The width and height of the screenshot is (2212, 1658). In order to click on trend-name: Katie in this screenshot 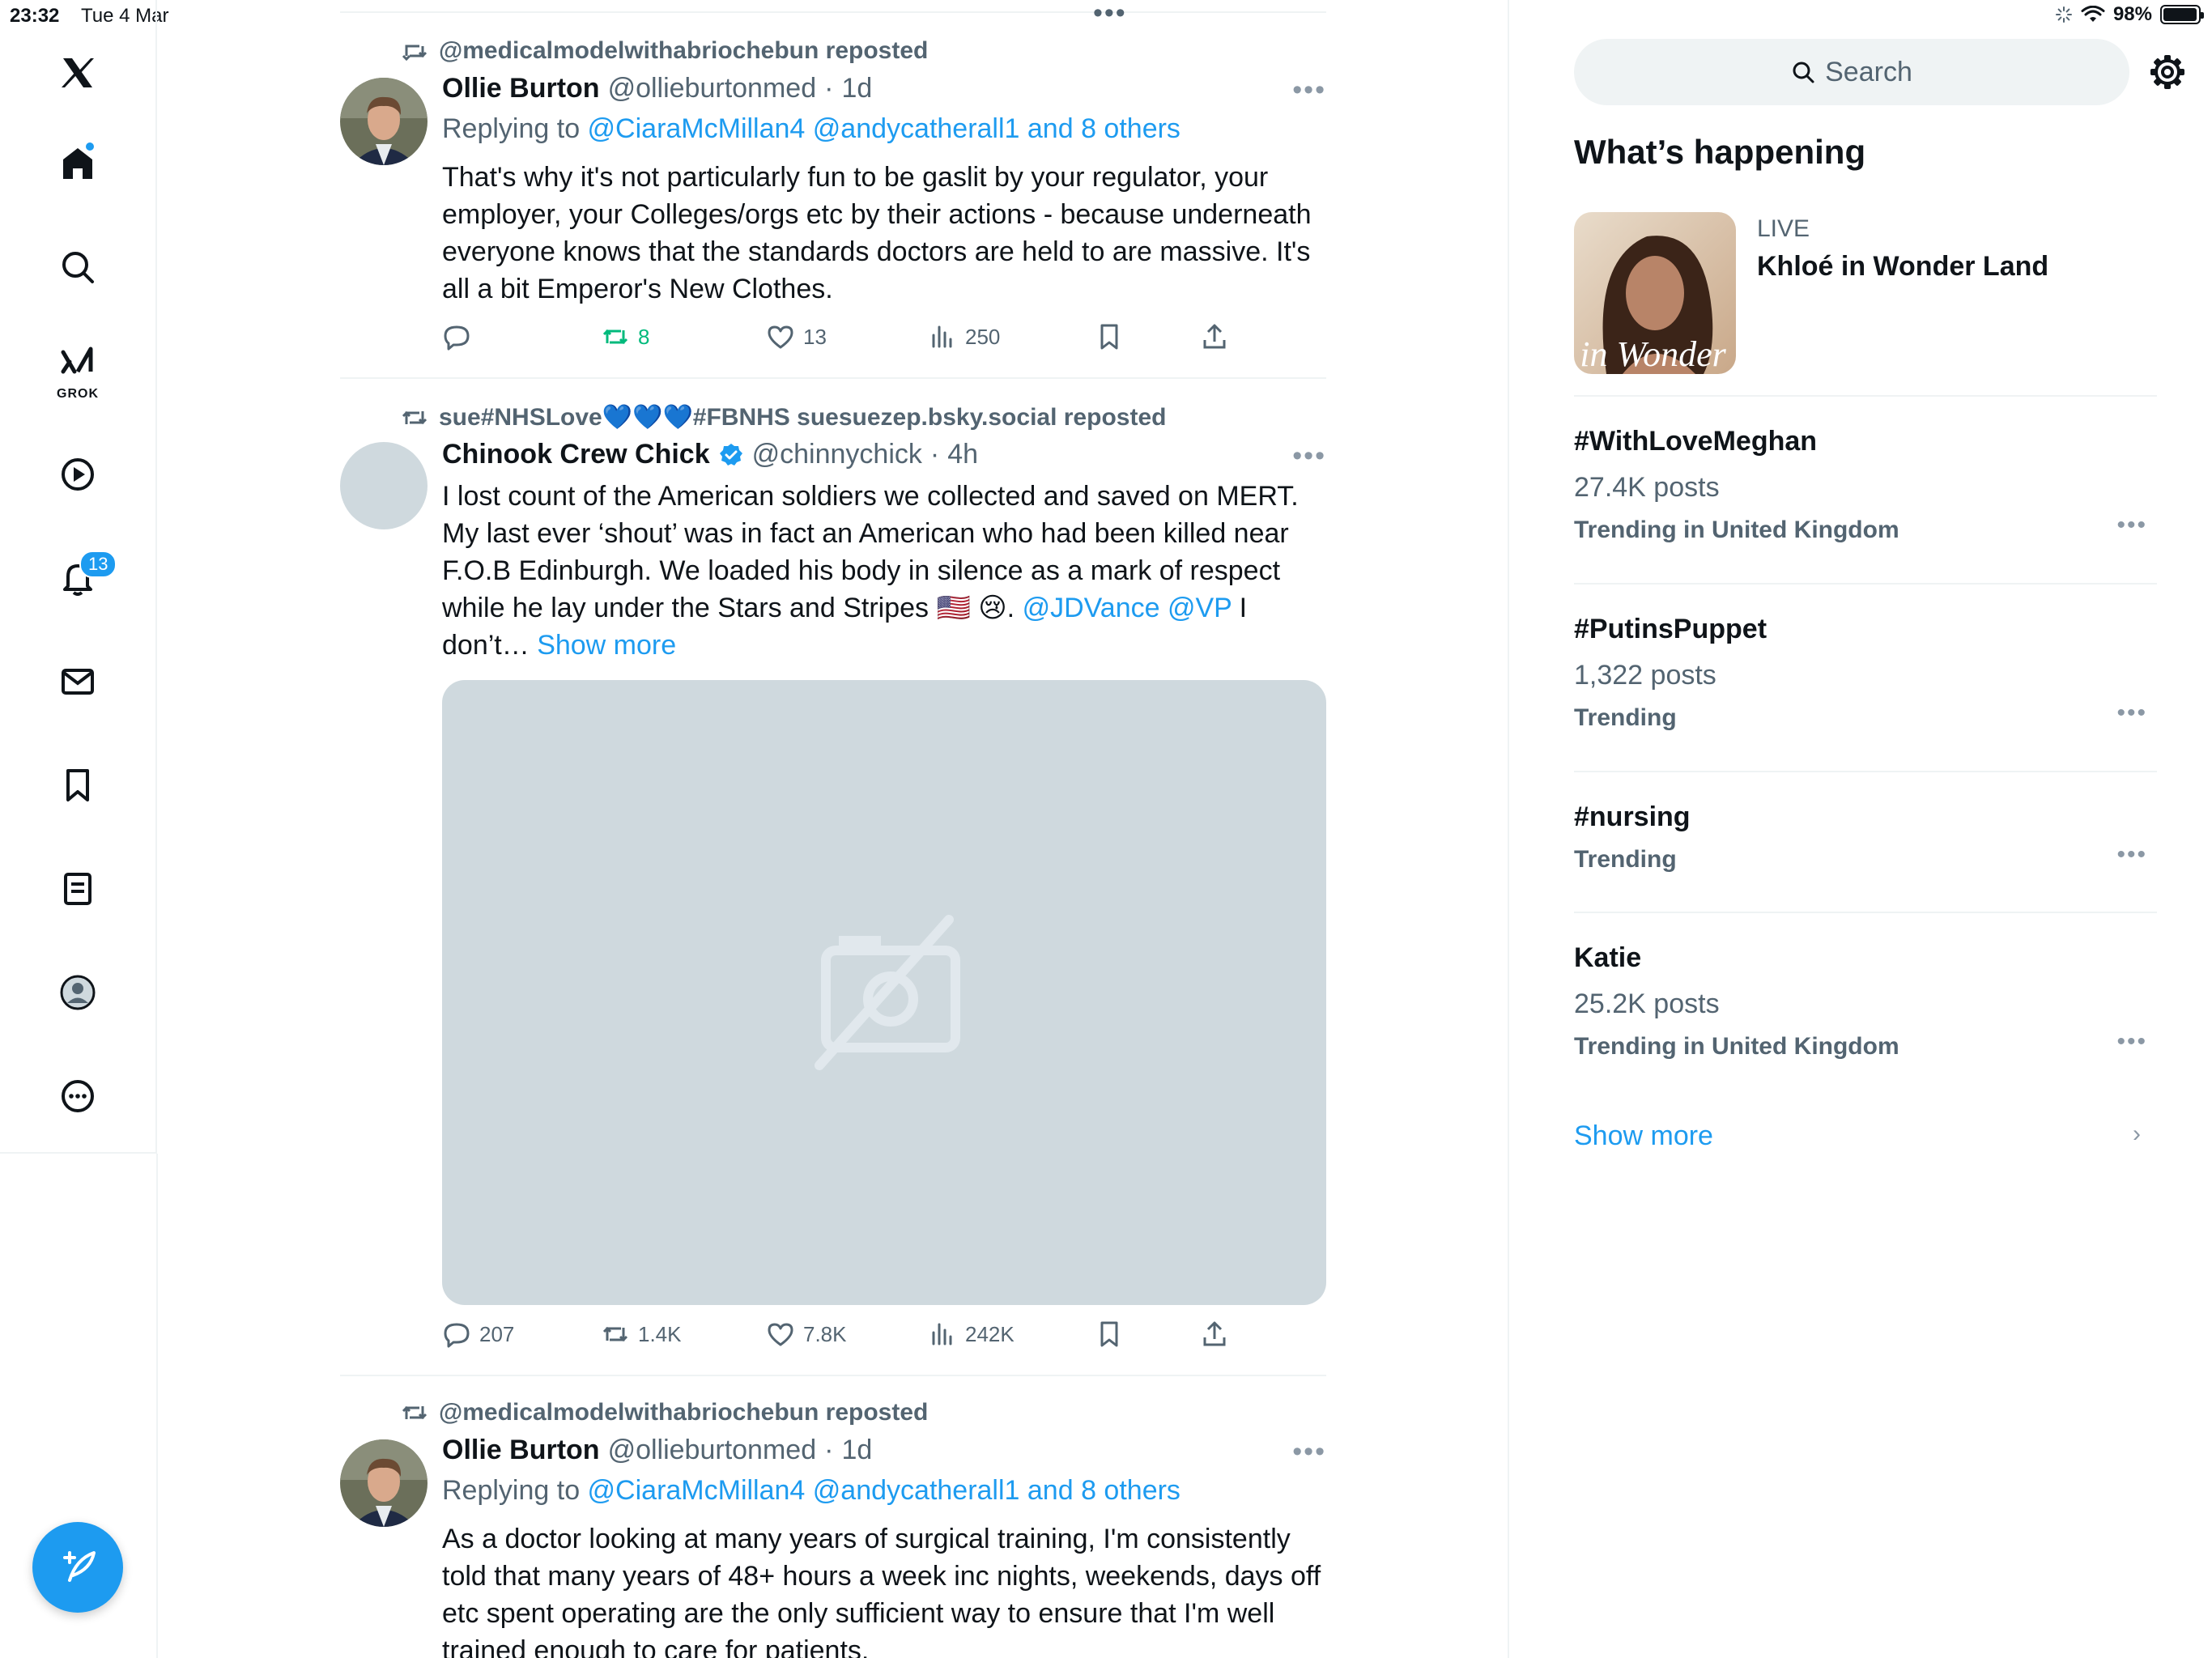, I will do `click(1608, 957)`.